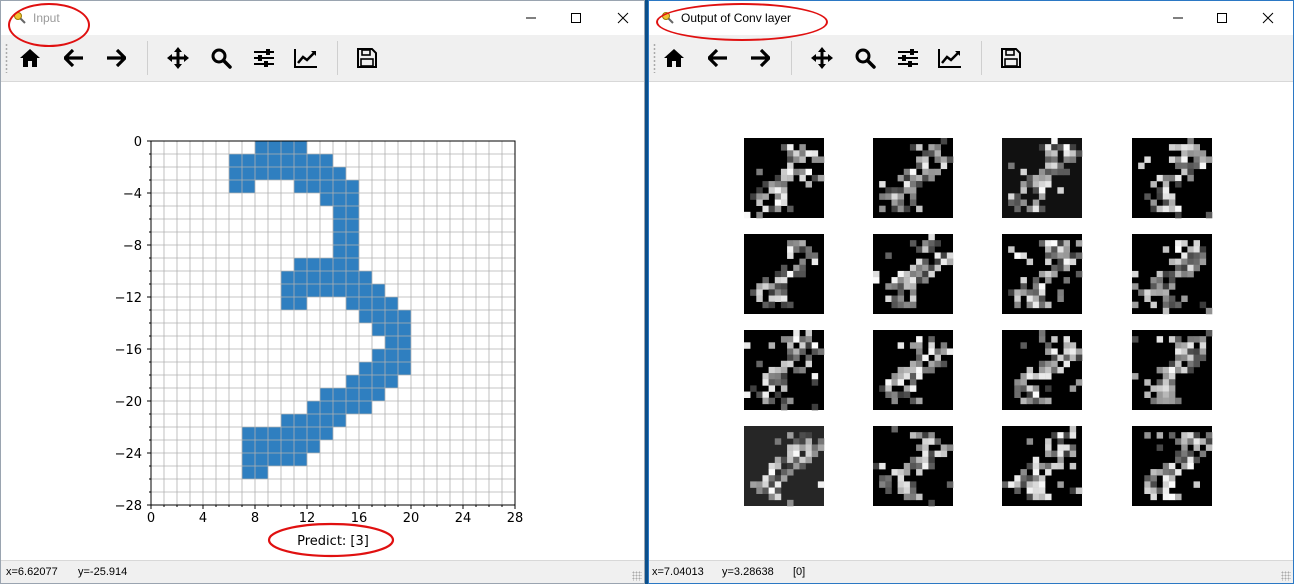 This screenshot has width=1294, height=584. I want to click on y-tick-label: 0, so click(138, 142).